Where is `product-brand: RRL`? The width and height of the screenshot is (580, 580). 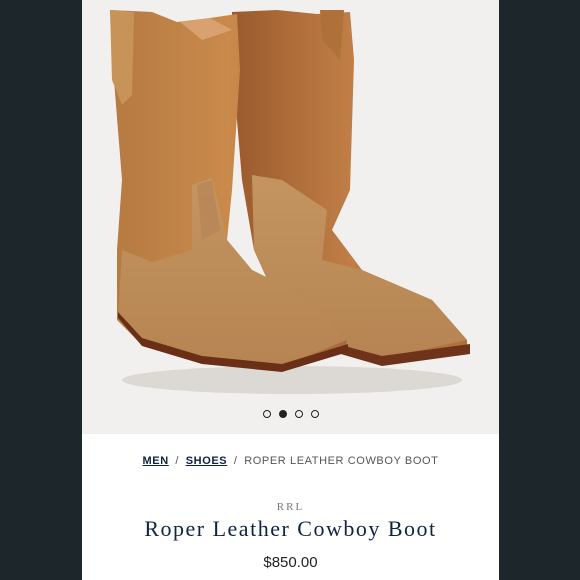
product-brand: RRL is located at coordinates (290, 507).